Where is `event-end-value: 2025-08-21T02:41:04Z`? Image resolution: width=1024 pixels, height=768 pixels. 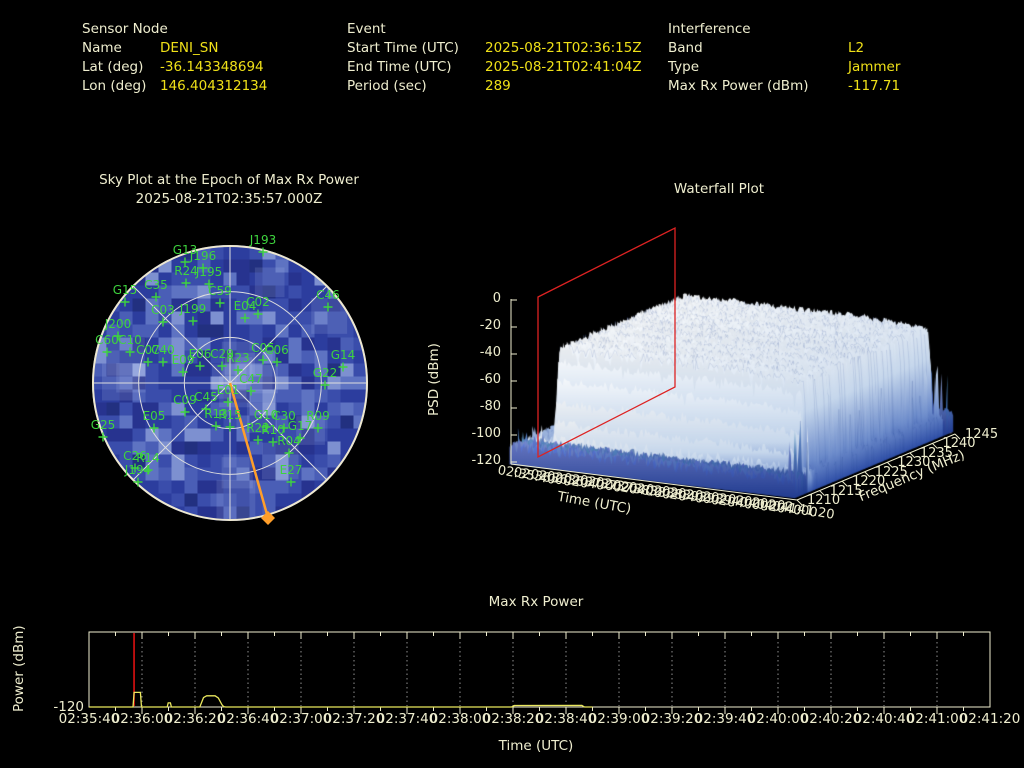
event-end-value: 2025-08-21T02:41:04Z is located at coordinates (563, 67).